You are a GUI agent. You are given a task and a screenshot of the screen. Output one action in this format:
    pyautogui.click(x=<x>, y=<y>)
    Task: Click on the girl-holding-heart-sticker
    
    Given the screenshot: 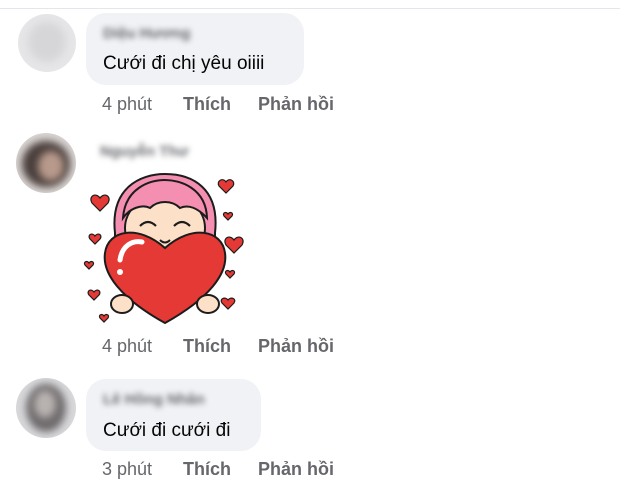 What is the action you would take?
    pyautogui.click(x=165, y=248)
    